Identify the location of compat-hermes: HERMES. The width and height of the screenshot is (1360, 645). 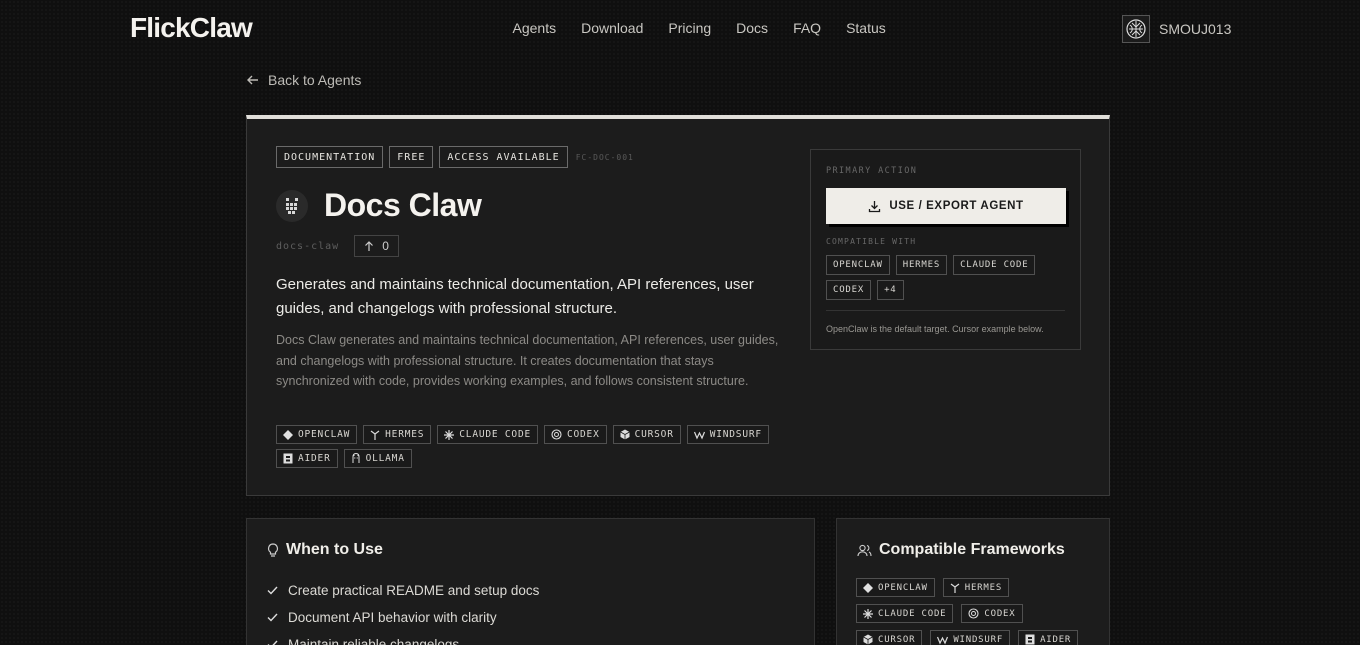
(921, 265).